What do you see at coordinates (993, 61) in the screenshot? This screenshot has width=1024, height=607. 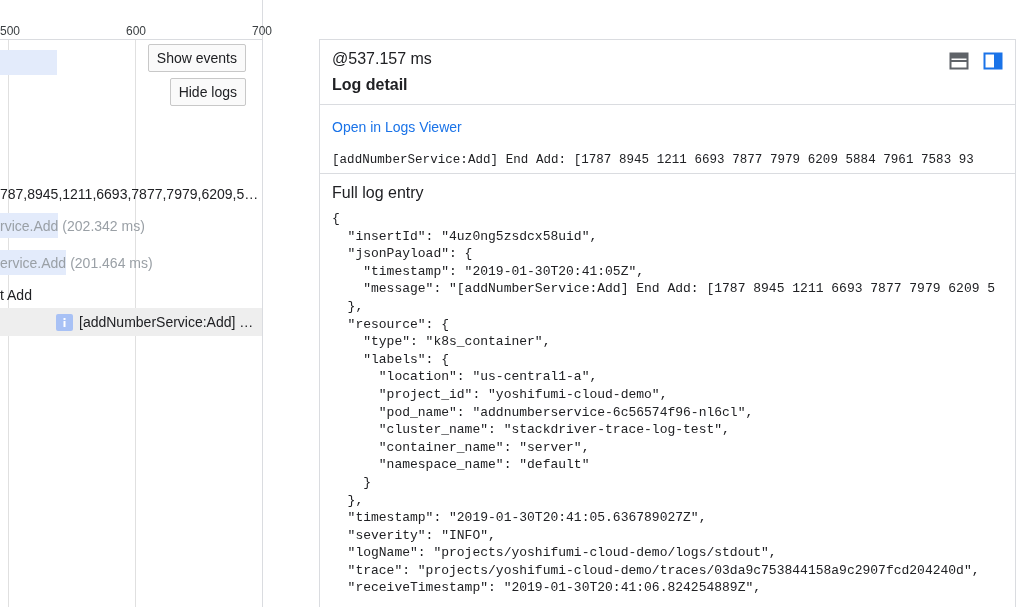 I see `side-panel-layout-icon` at bounding box center [993, 61].